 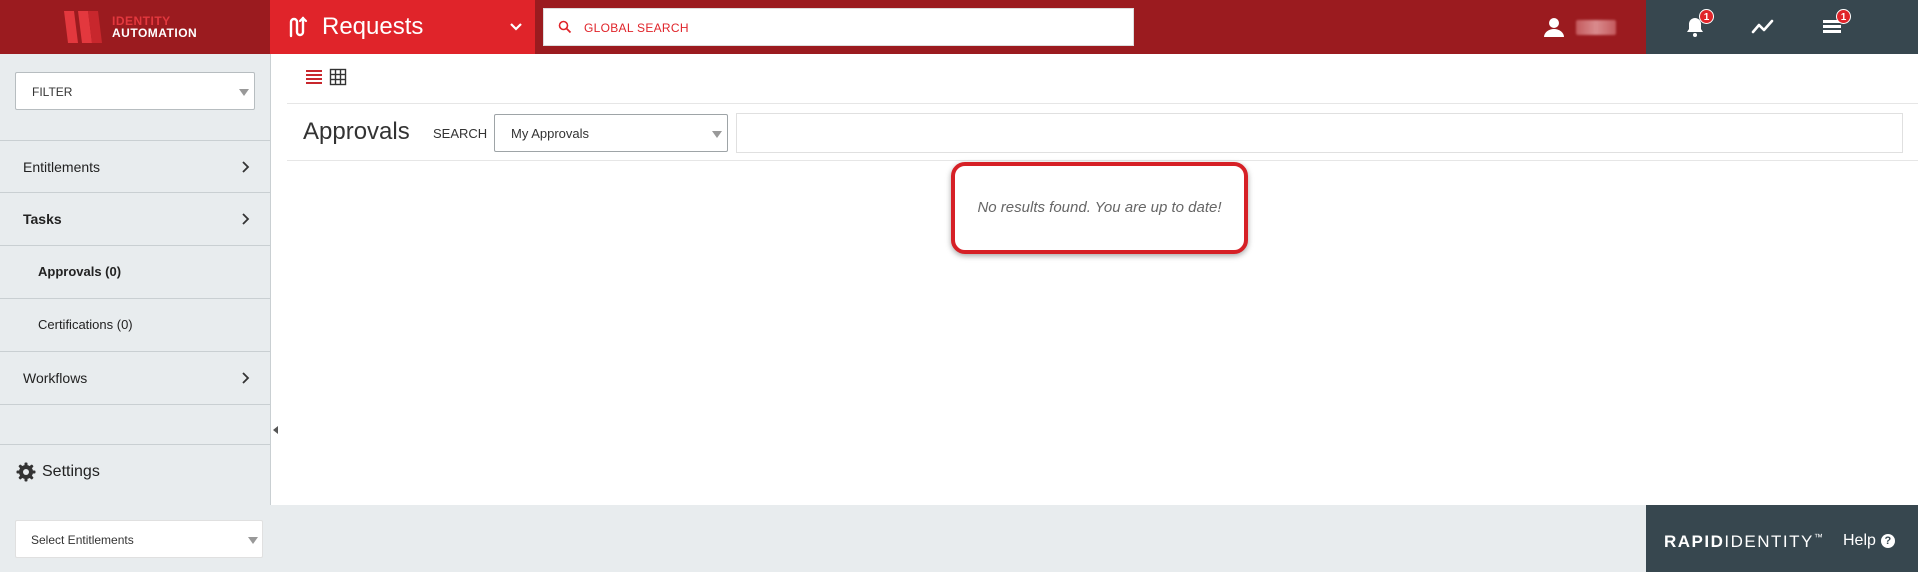 What do you see at coordinates (516, 27) in the screenshot?
I see `chevron-down-icon` at bounding box center [516, 27].